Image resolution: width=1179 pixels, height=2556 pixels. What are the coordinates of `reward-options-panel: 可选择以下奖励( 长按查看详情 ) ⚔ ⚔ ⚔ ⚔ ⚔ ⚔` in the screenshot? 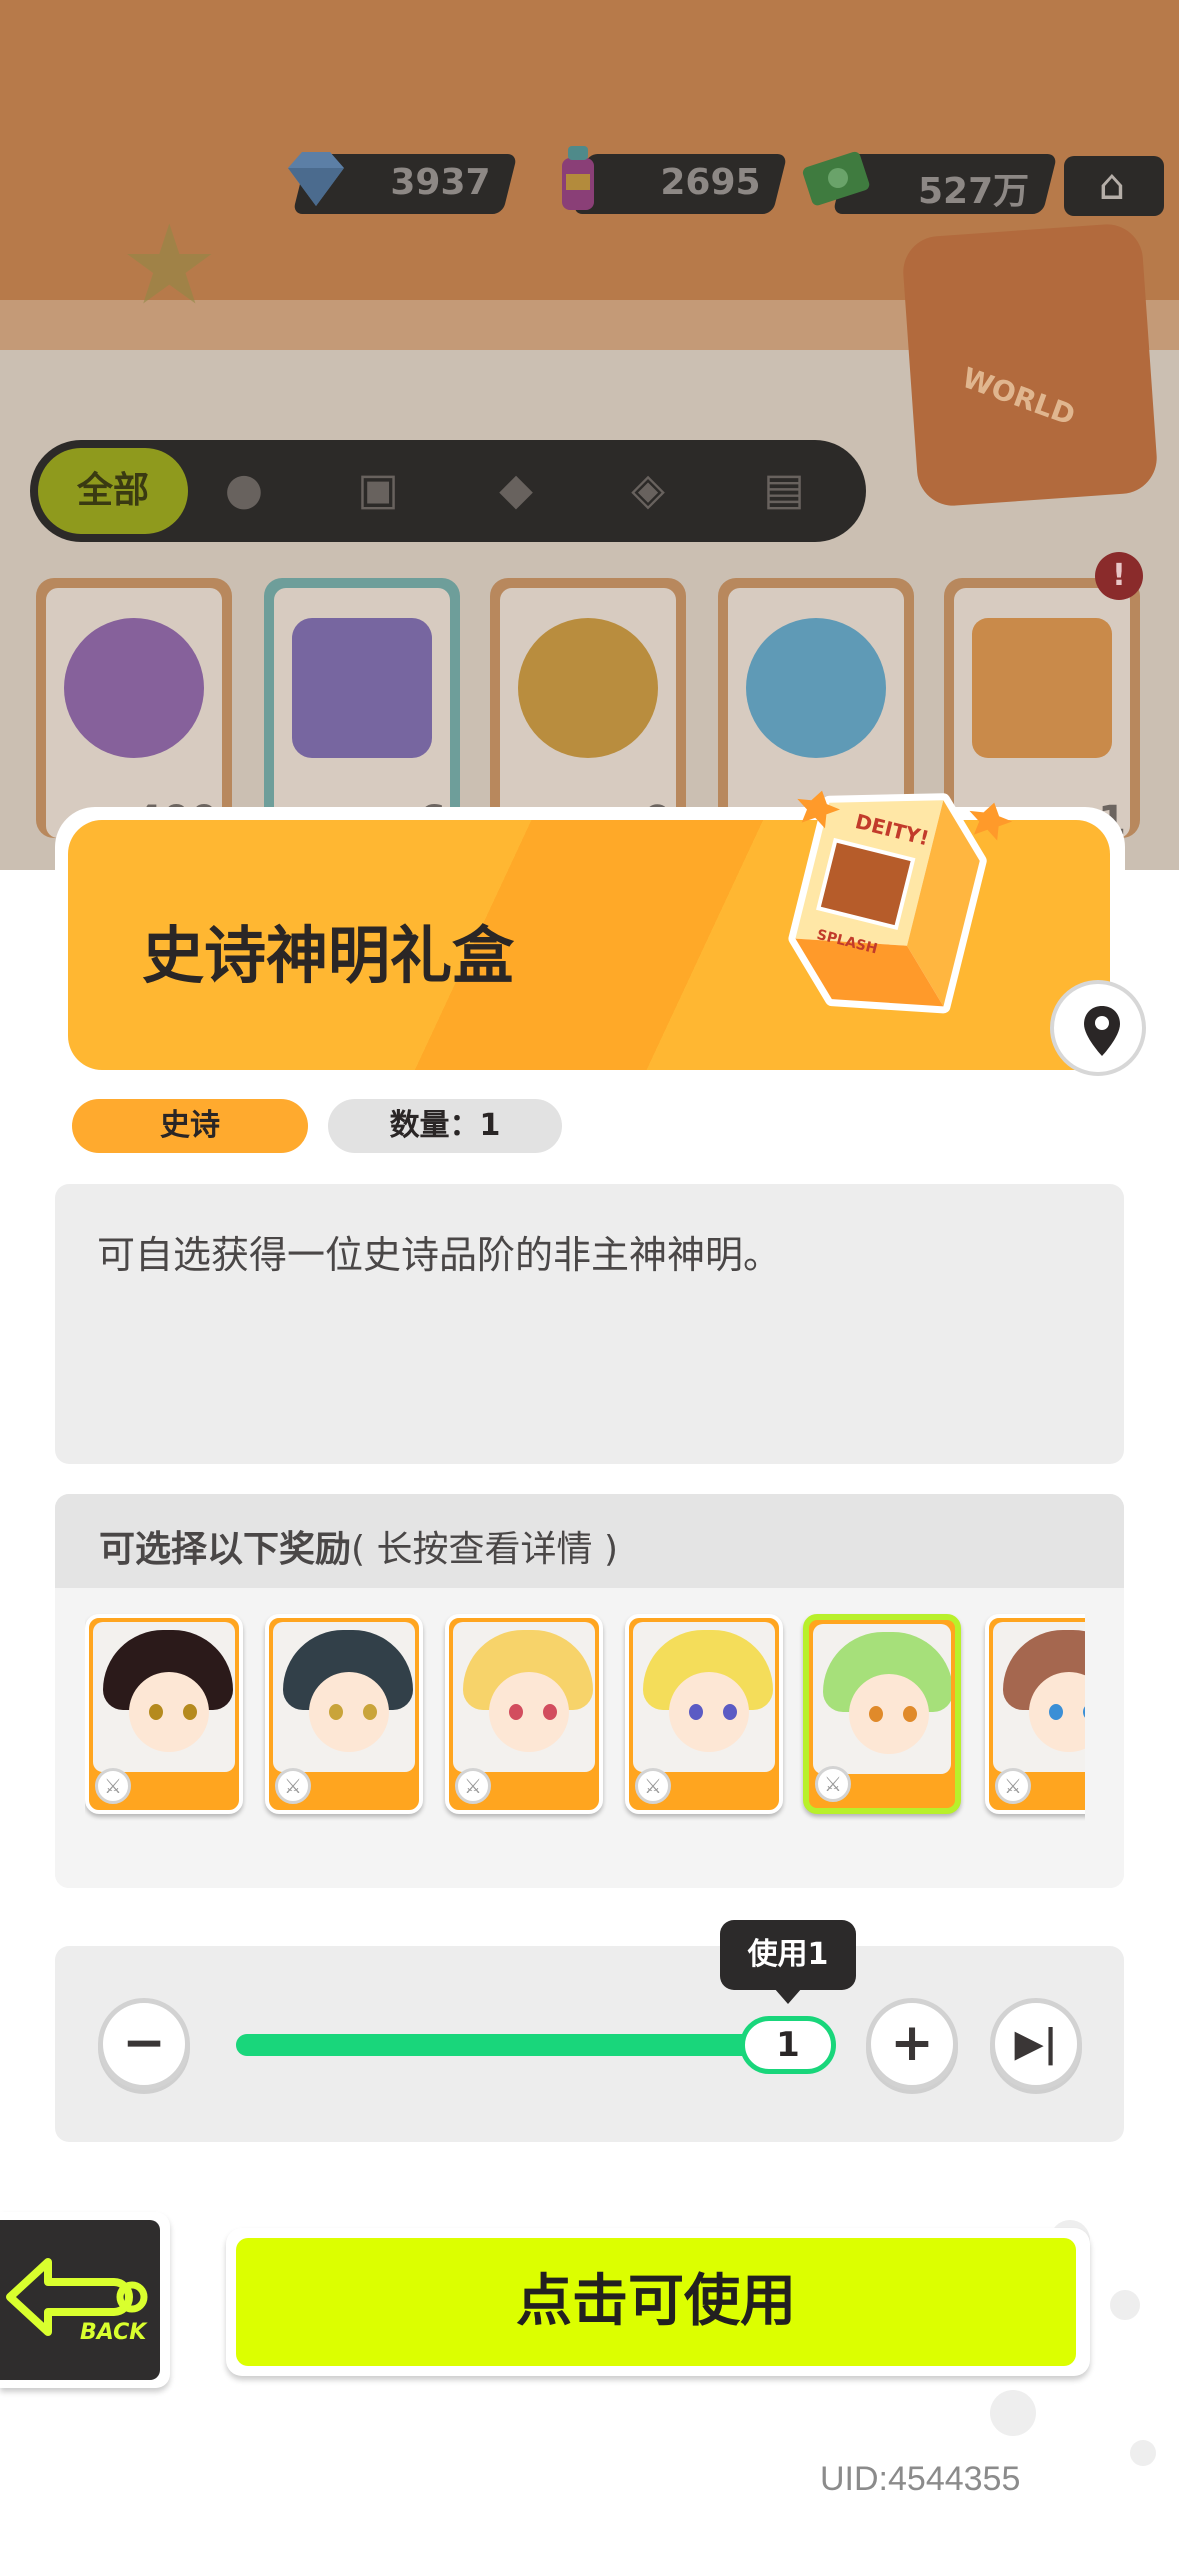 It's located at (589, 1691).